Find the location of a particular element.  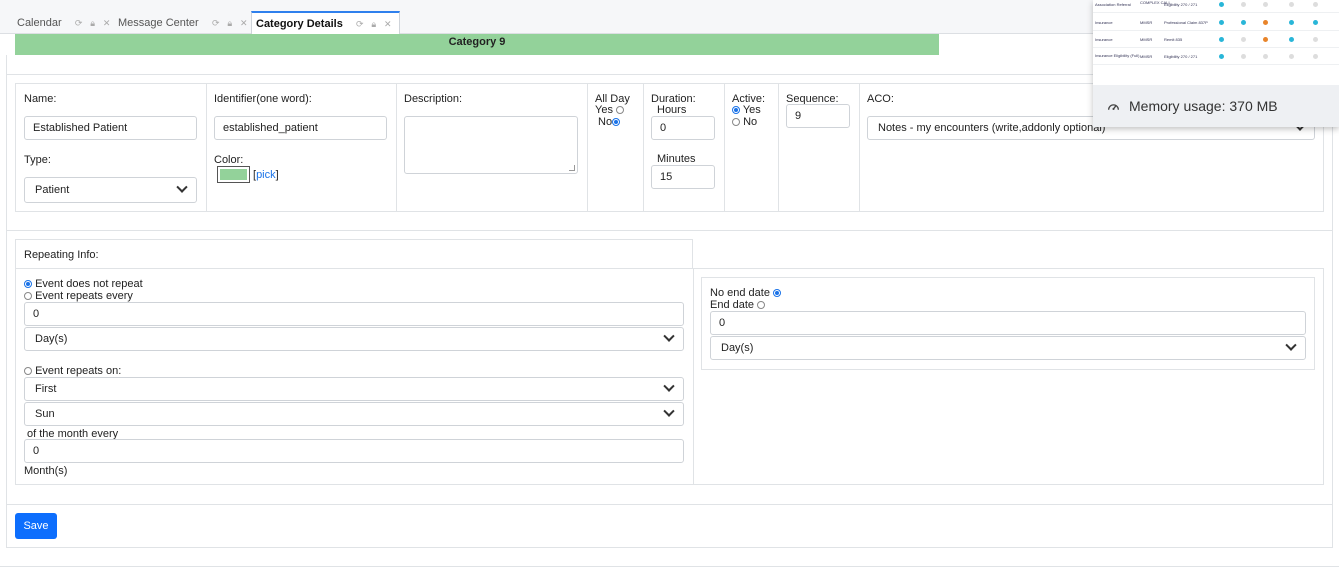

bottom-divider is located at coordinates (669, 566).